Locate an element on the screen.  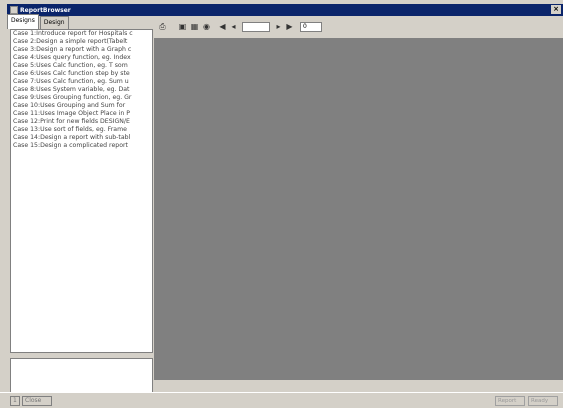
list-item: Case 8:Uses System variable, eg. Dat is located at coordinates (81, 90).